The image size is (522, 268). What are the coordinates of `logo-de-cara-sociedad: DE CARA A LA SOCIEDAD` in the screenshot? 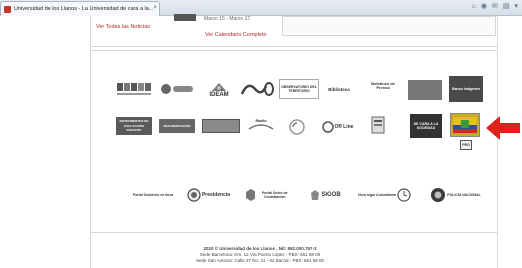 It's located at (426, 126).